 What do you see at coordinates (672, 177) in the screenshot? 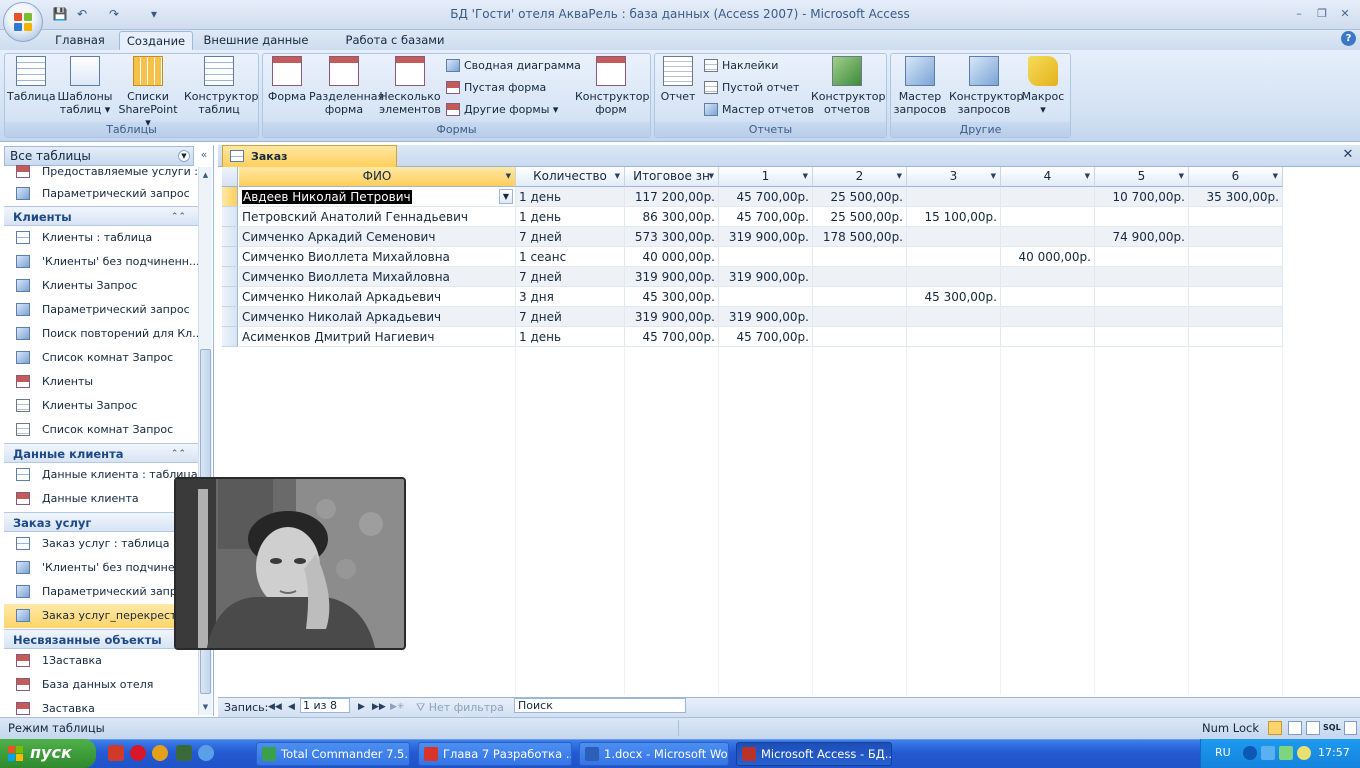
I see `column-header: Итоговое зн ▼` at bounding box center [672, 177].